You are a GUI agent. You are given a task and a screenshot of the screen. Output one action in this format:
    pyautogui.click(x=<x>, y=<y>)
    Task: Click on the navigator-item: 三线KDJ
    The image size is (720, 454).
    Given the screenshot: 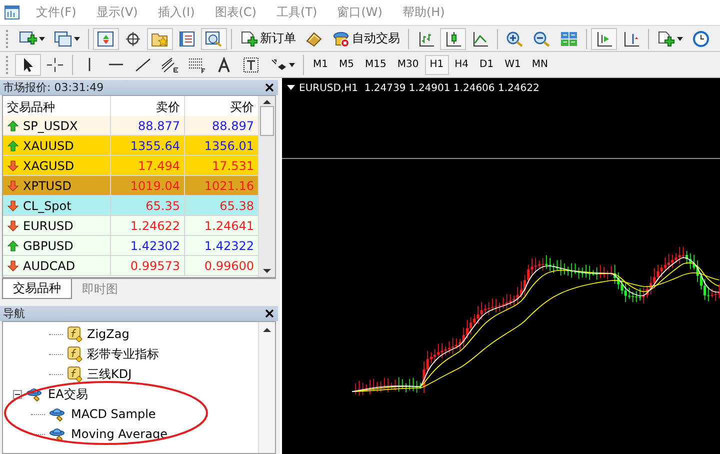 What is the action you would take?
    pyautogui.click(x=109, y=374)
    